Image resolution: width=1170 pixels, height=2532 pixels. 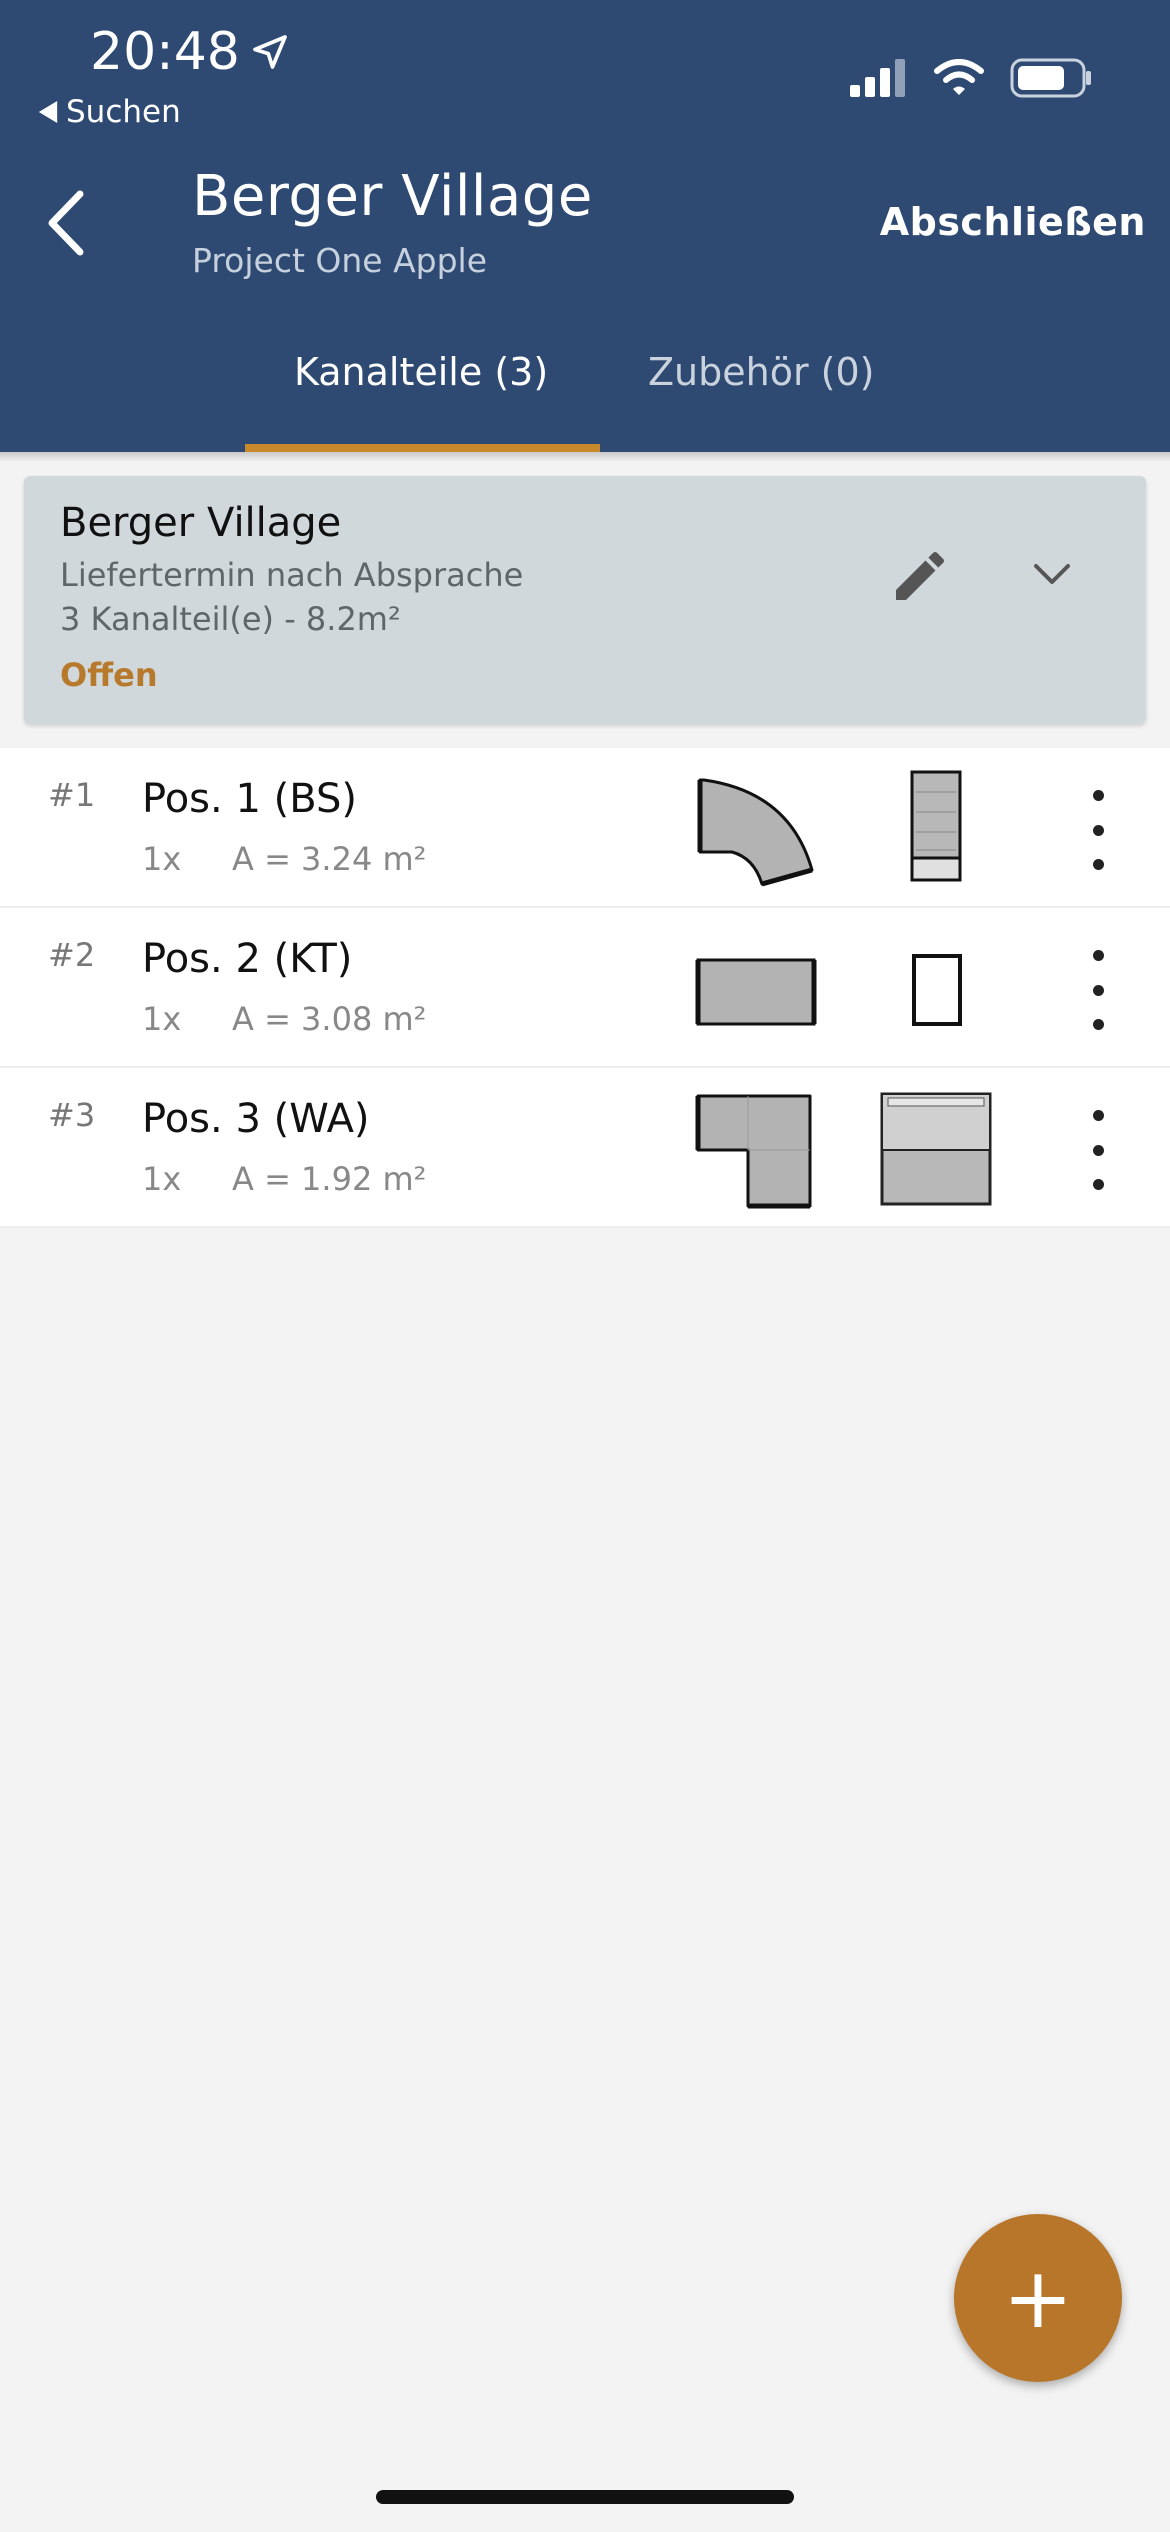 I want to click on finish-button: Abschließen, so click(x=1013, y=222).